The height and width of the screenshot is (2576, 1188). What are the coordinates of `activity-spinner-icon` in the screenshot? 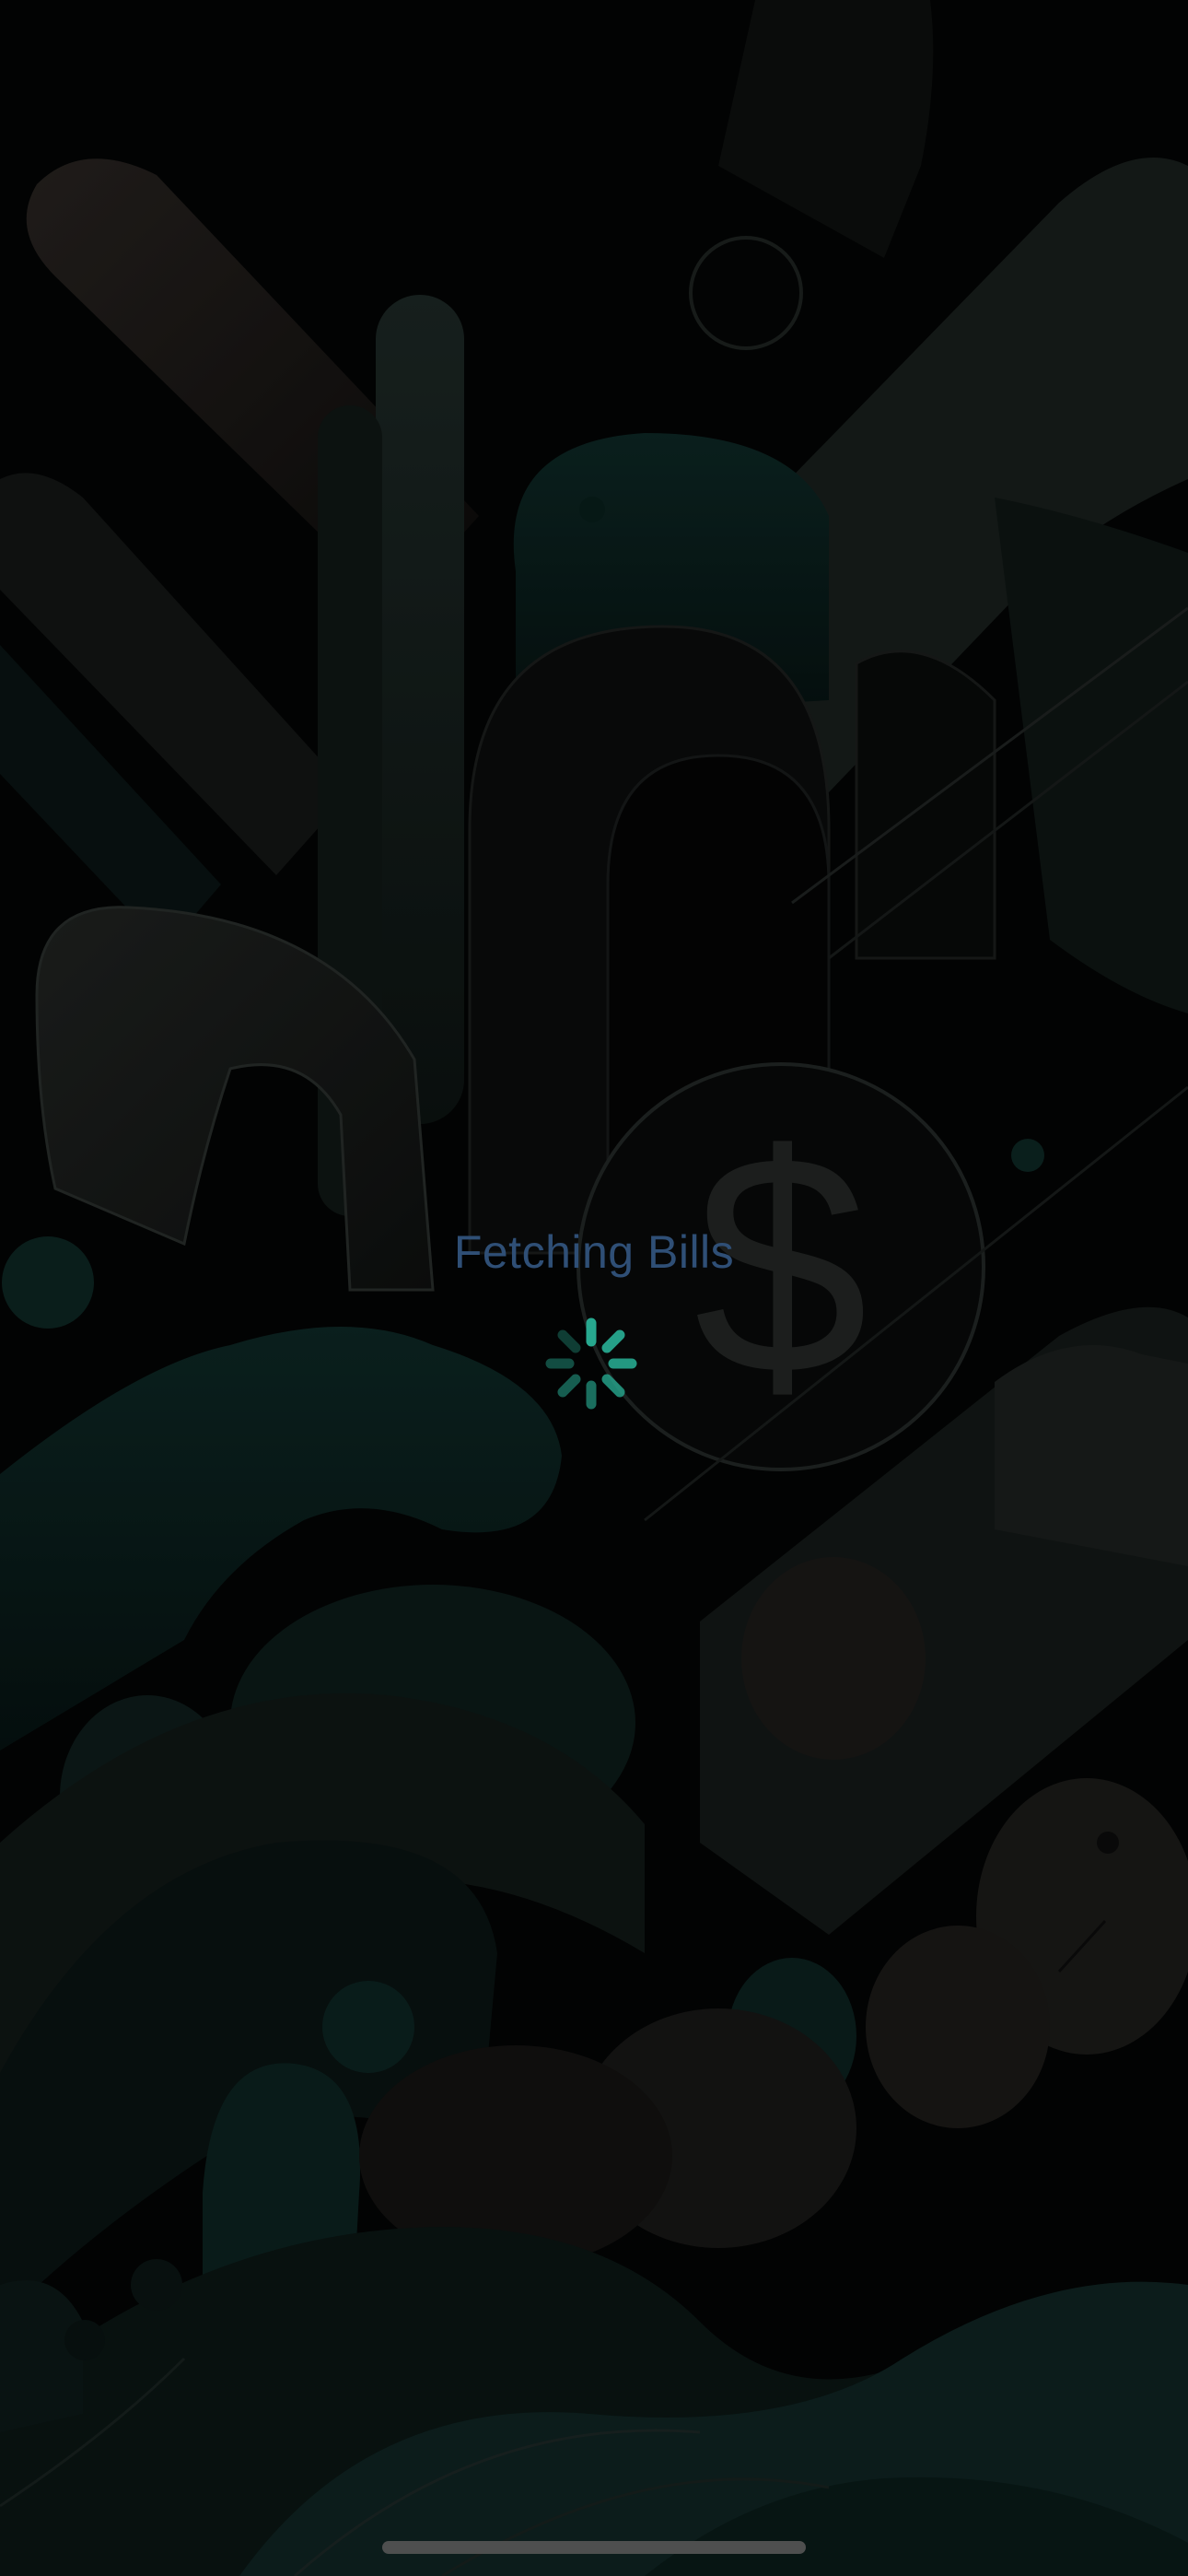 It's located at (591, 1363).